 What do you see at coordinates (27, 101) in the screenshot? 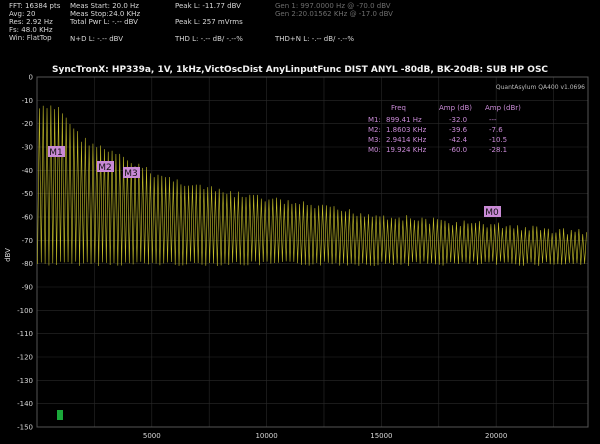
I see `y-tick-label: -10` at bounding box center [27, 101].